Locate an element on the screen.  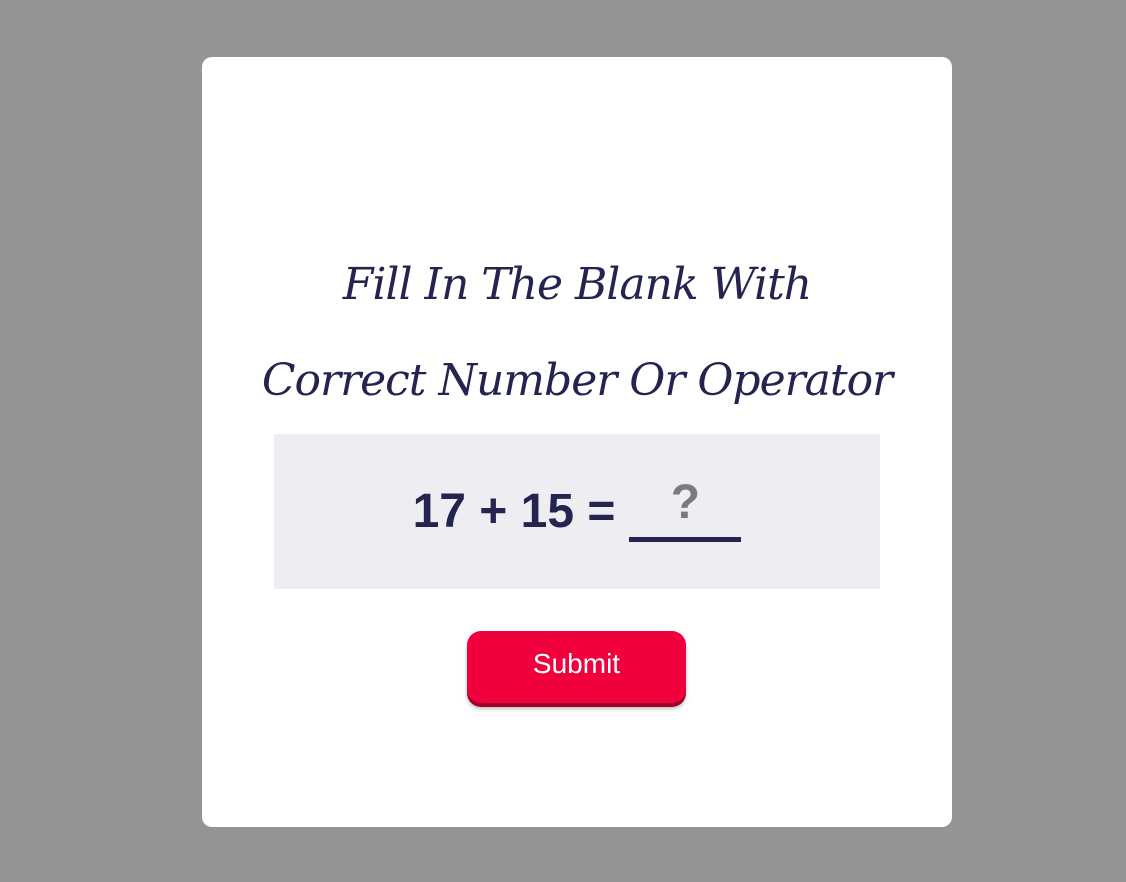
answer-blank-input: ? is located at coordinates (685, 509).